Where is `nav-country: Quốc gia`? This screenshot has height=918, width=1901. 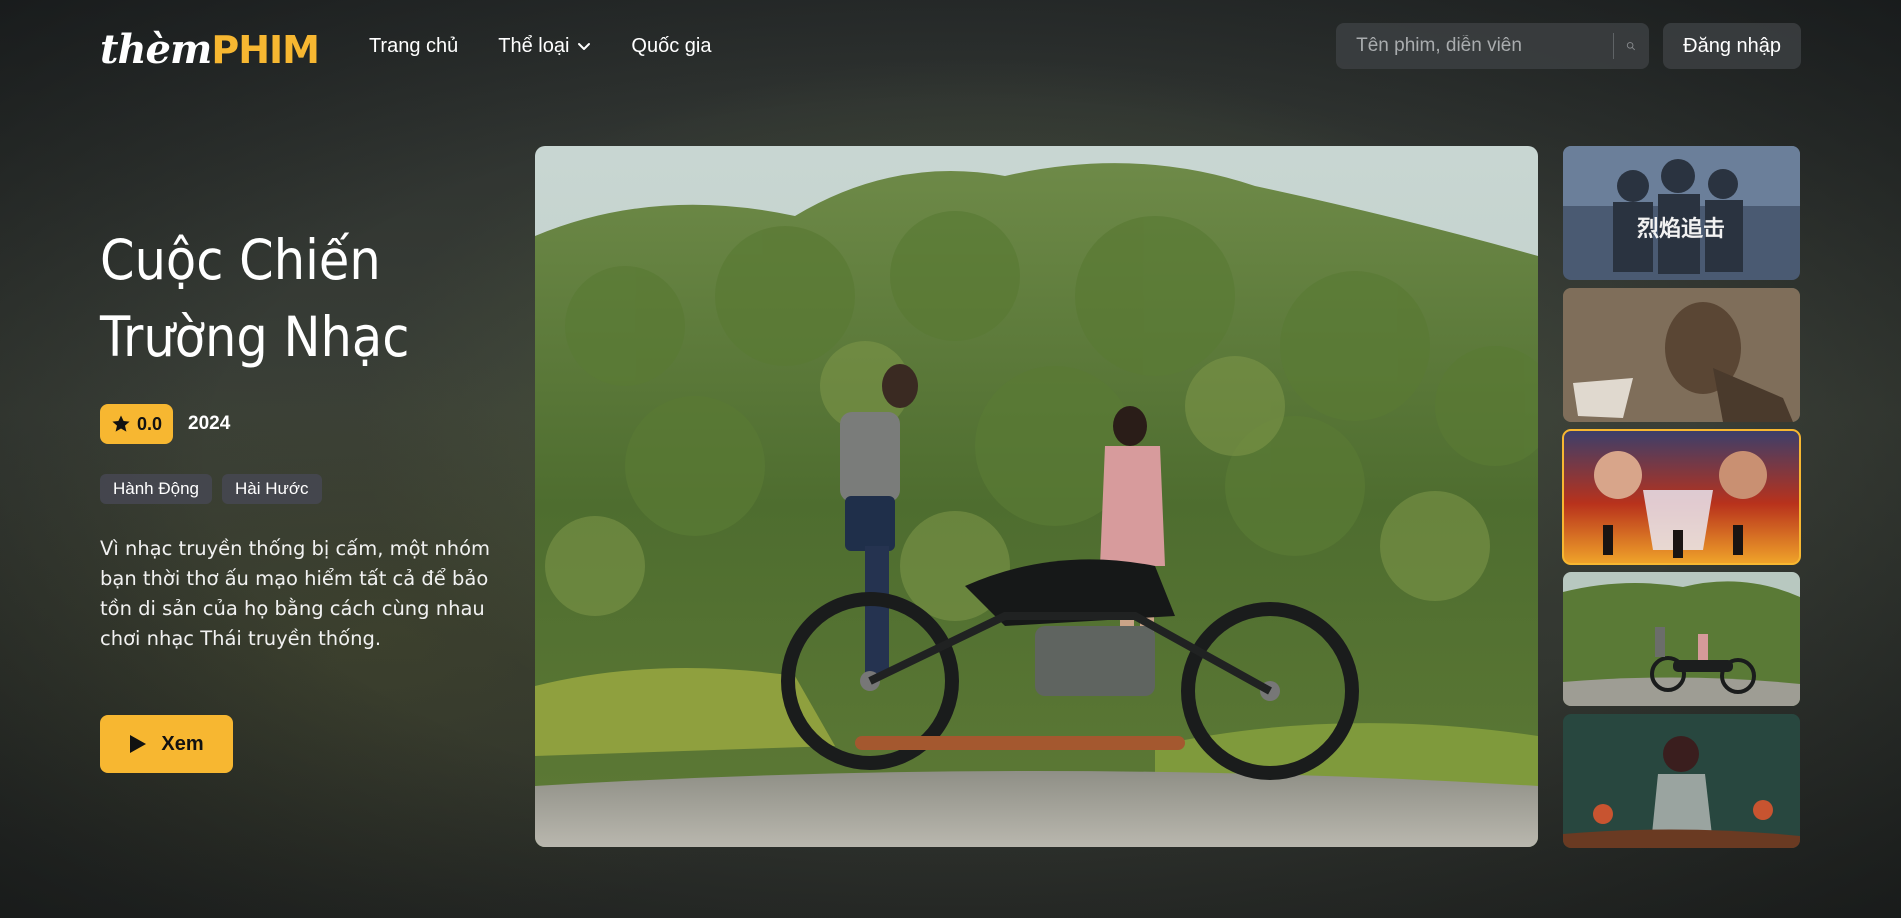
nav-country: Quốc gia is located at coordinates (671, 46).